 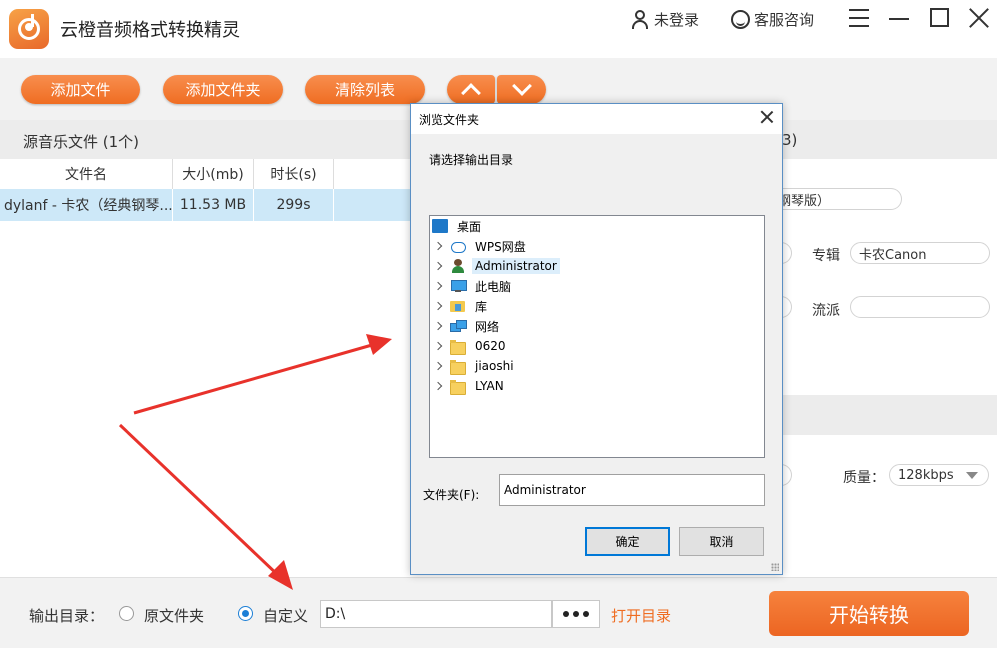 What do you see at coordinates (790, 140) in the screenshot?
I see `right-panel-title-fragment: 3)` at bounding box center [790, 140].